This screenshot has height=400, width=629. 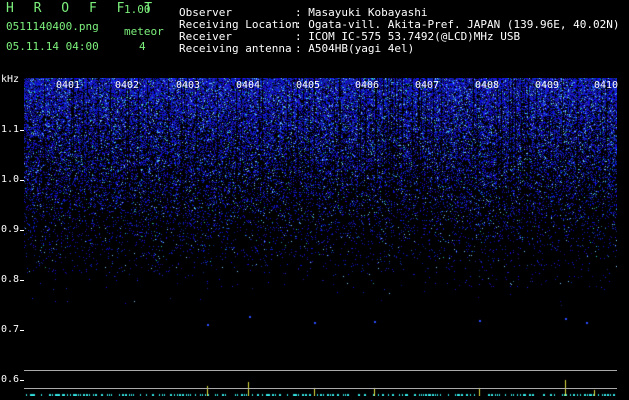 I want to click on app-version: 1.00, so click(x=137, y=9).